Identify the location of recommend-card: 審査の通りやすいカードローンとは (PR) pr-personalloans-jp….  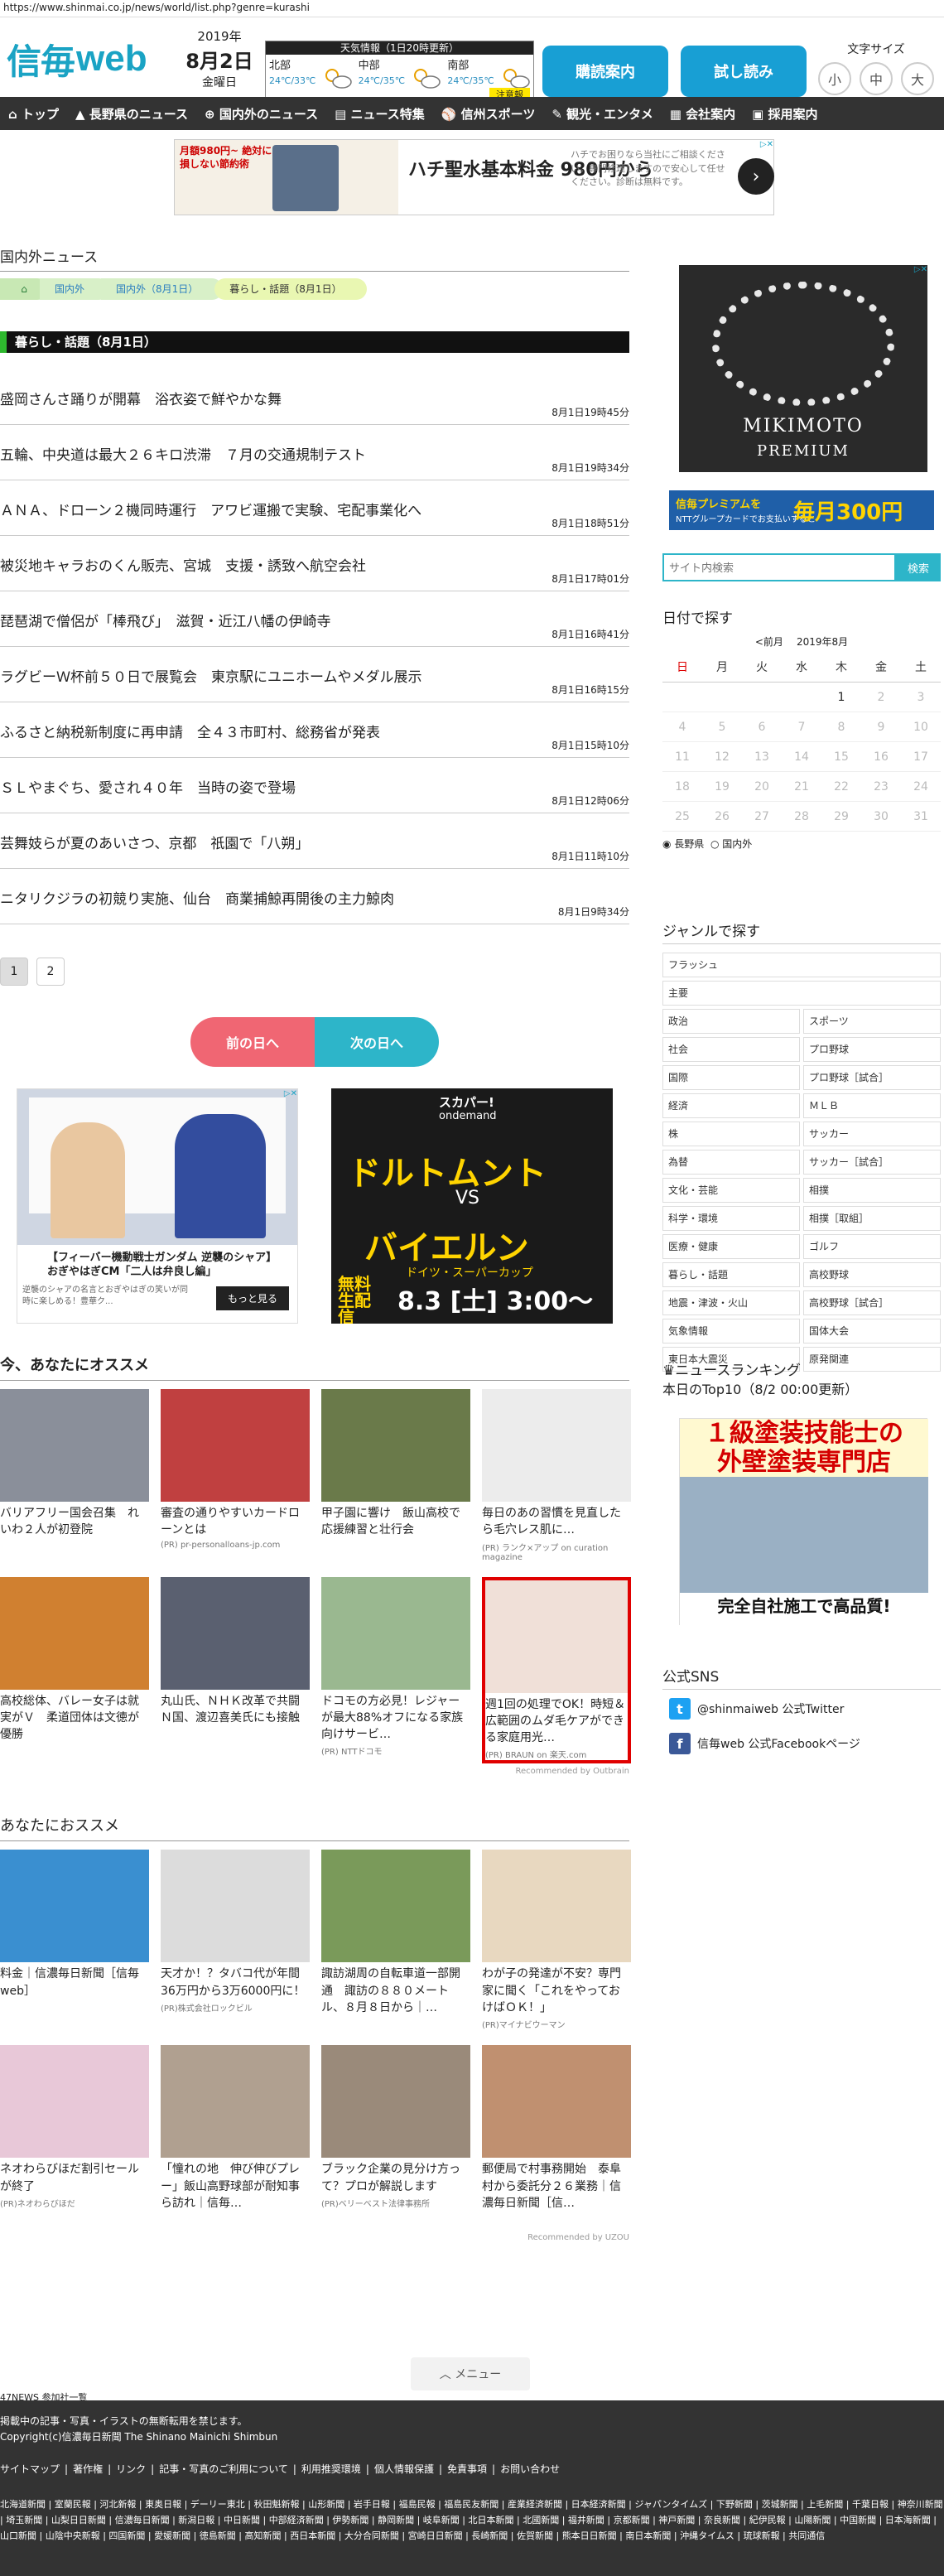
(235, 1476).